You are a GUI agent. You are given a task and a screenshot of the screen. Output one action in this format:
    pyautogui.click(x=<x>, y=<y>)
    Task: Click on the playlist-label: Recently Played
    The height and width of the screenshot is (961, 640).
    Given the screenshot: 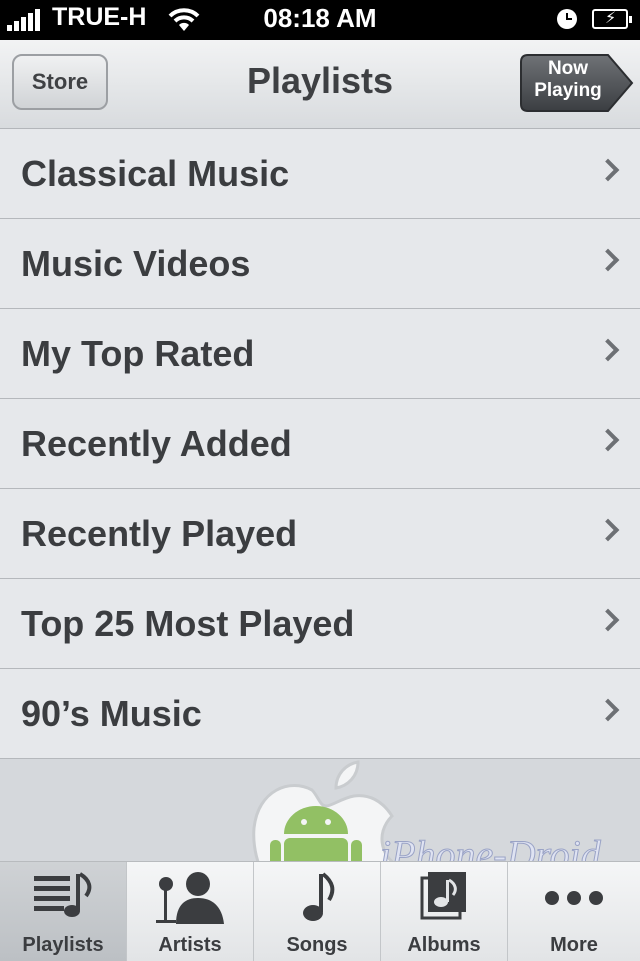 What is the action you would take?
    pyautogui.click(x=159, y=533)
    